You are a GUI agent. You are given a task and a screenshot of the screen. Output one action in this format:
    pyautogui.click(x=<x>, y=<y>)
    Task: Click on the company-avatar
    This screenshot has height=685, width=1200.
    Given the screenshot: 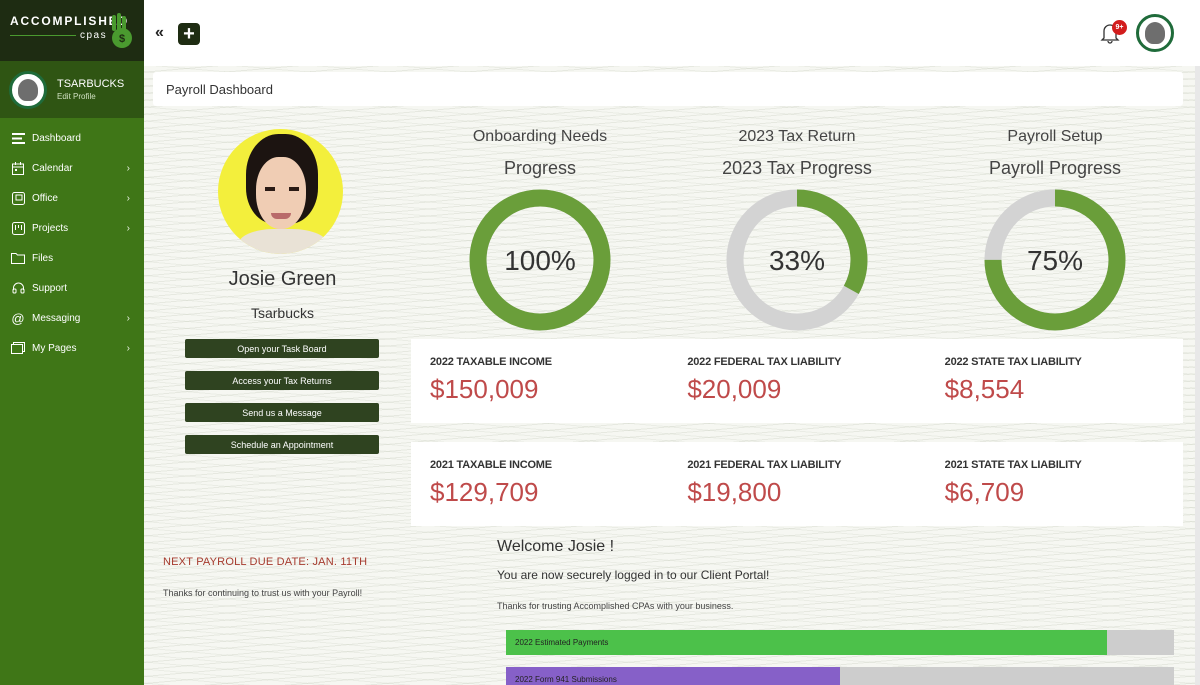 What is the action you would take?
    pyautogui.click(x=28, y=89)
    